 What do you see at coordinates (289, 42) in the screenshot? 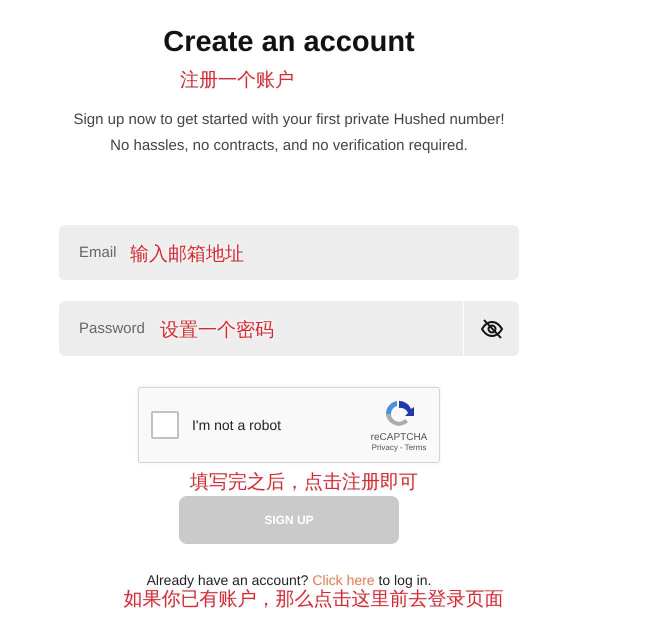
I see `page-heading: Create an account` at bounding box center [289, 42].